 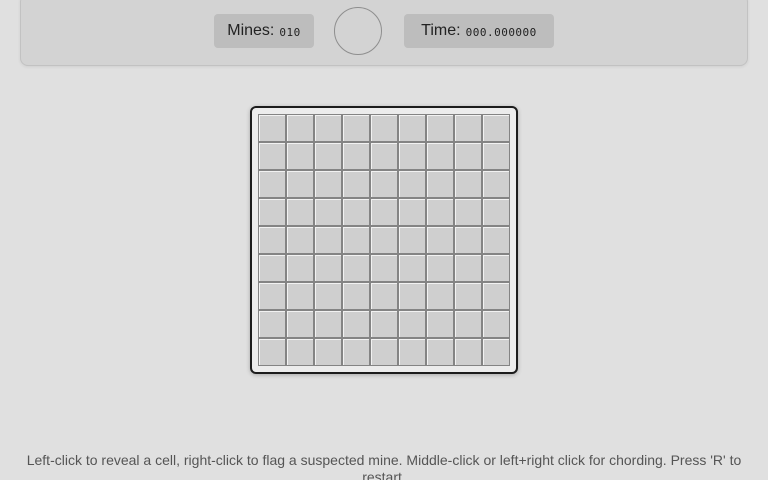 I want to click on mines-label: Mines:, so click(x=251, y=30).